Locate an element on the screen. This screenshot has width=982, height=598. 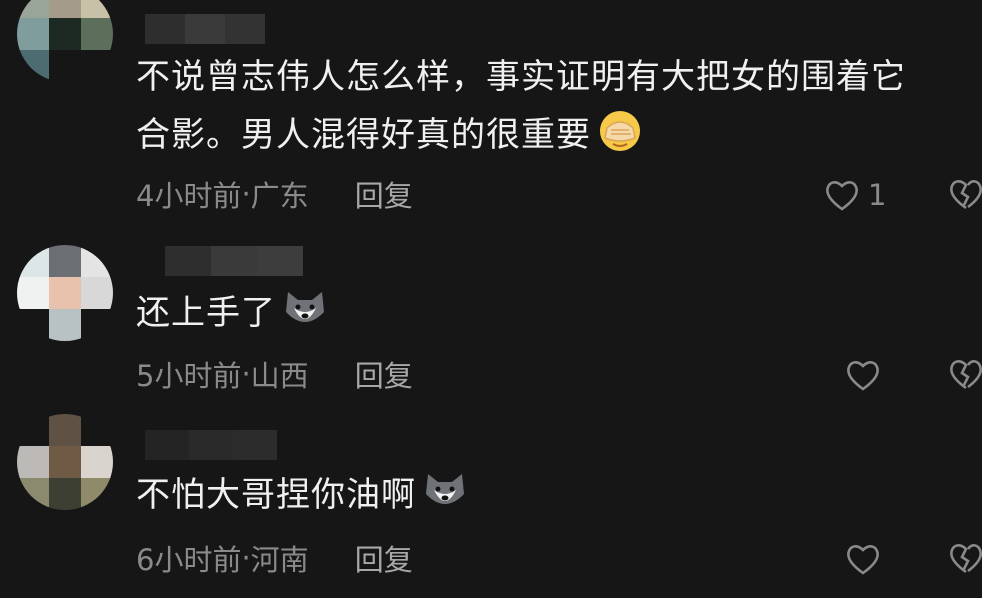
comment-meta: 4小时前 · 广东 回复 is located at coordinates (274, 194).